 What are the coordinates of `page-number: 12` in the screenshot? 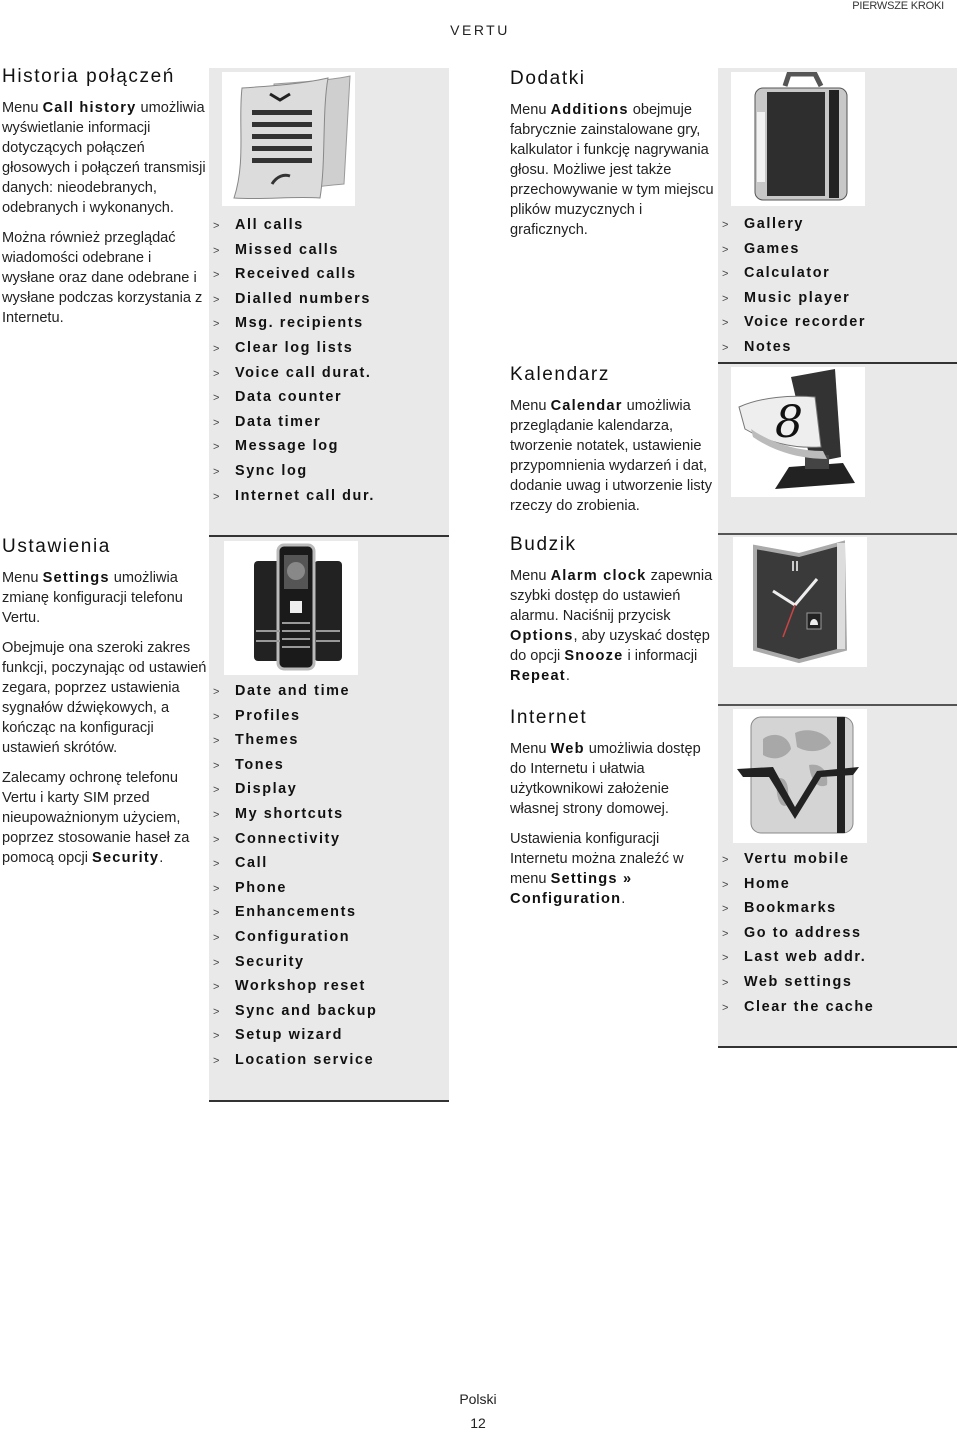 It's located at (478, 1423).